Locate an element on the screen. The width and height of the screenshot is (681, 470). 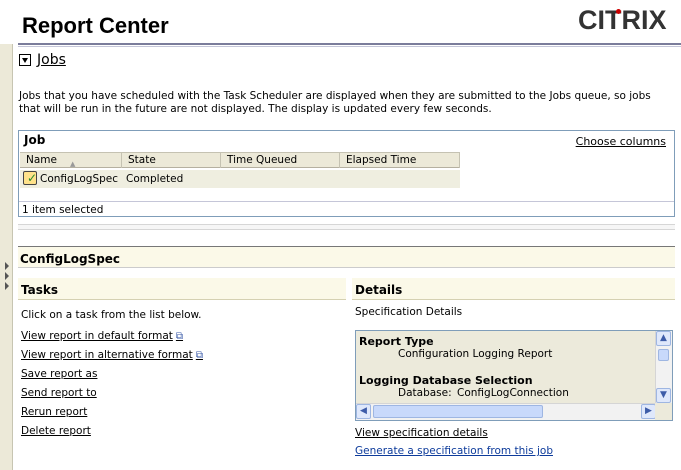
job-status-divider is located at coordinates (346, 201).